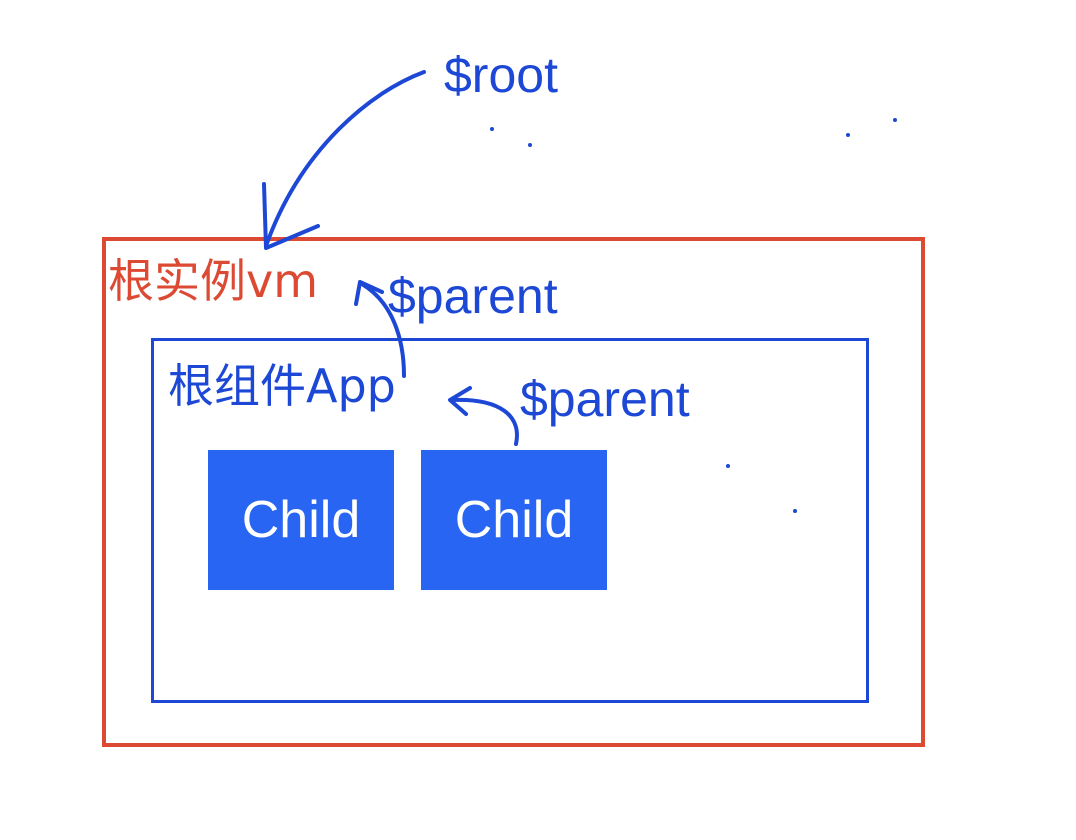 Image resolution: width=1076 pixels, height=840 pixels. What do you see at coordinates (383, 330) in the screenshot?
I see `parent-ref-arrow-app` at bounding box center [383, 330].